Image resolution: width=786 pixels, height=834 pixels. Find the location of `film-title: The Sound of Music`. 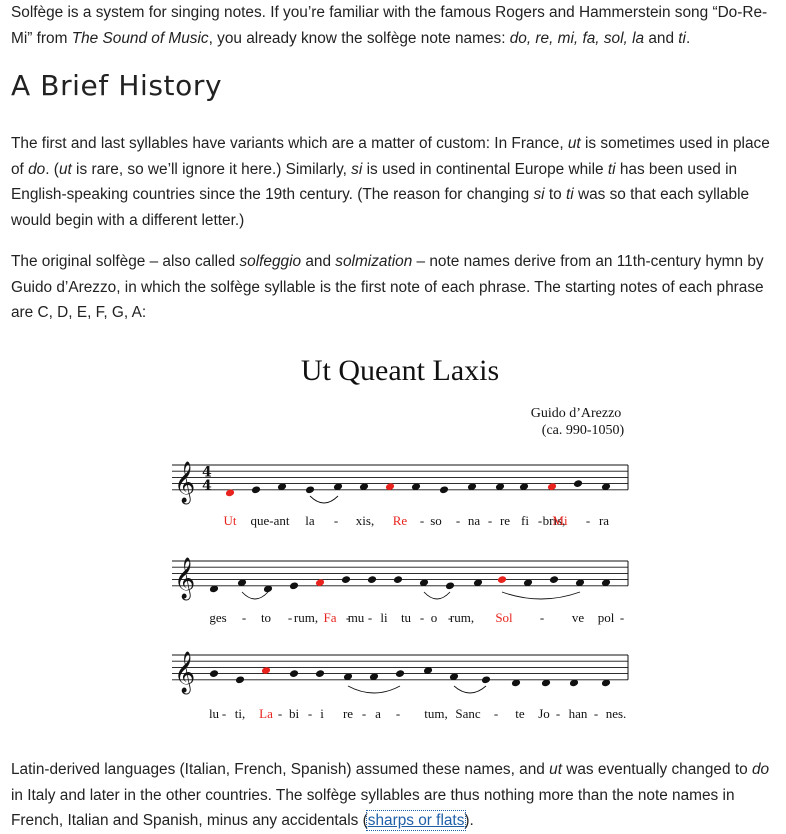

film-title: The Sound of Music is located at coordinates (140, 38).